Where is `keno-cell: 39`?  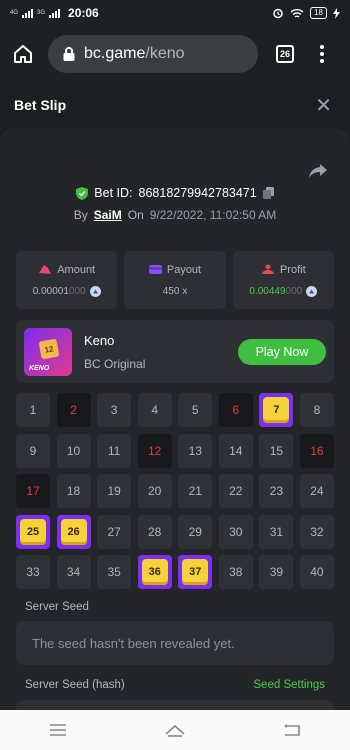
keno-cell: 39 is located at coordinates (276, 572).